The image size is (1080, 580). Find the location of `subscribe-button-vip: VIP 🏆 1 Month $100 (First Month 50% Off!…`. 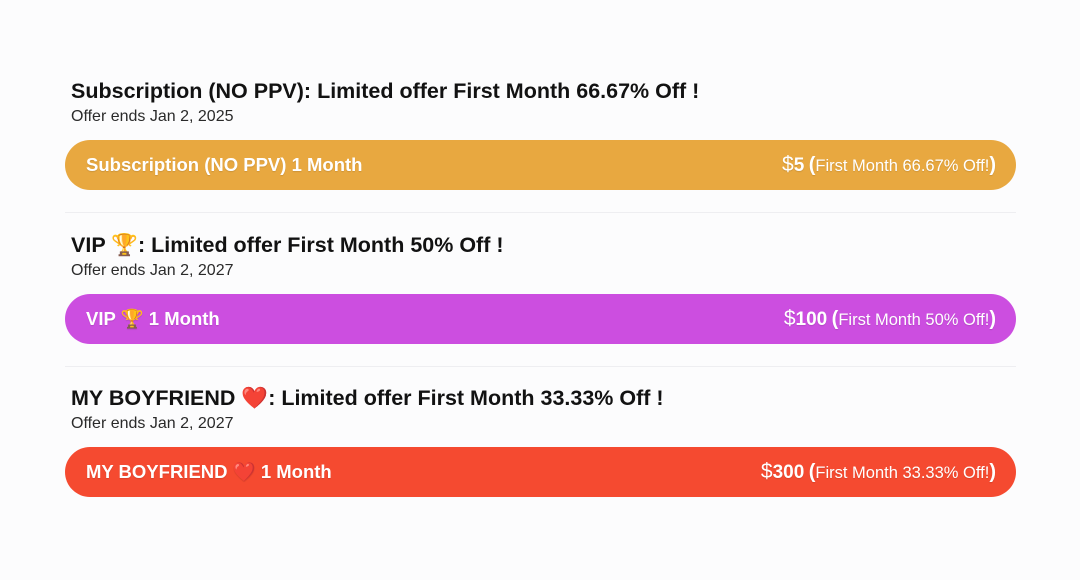

subscribe-button-vip: VIP 🏆 1 Month $100 (First Month 50% Off!… is located at coordinates (540, 319).